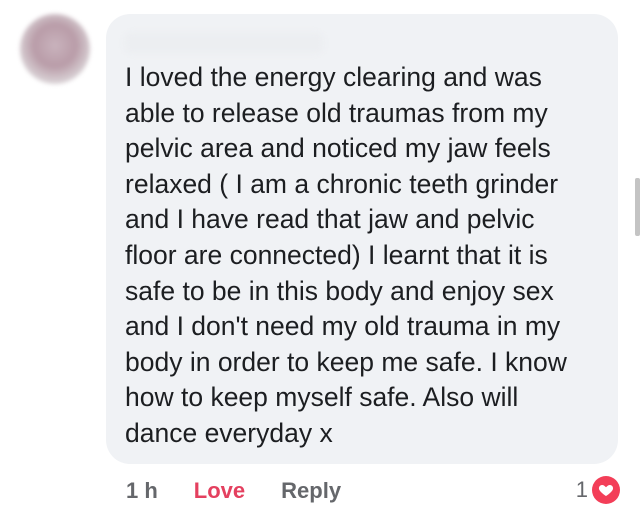  Describe the element at coordinates (606, 490) in the screenshot. I see `heart-icon` at that location.